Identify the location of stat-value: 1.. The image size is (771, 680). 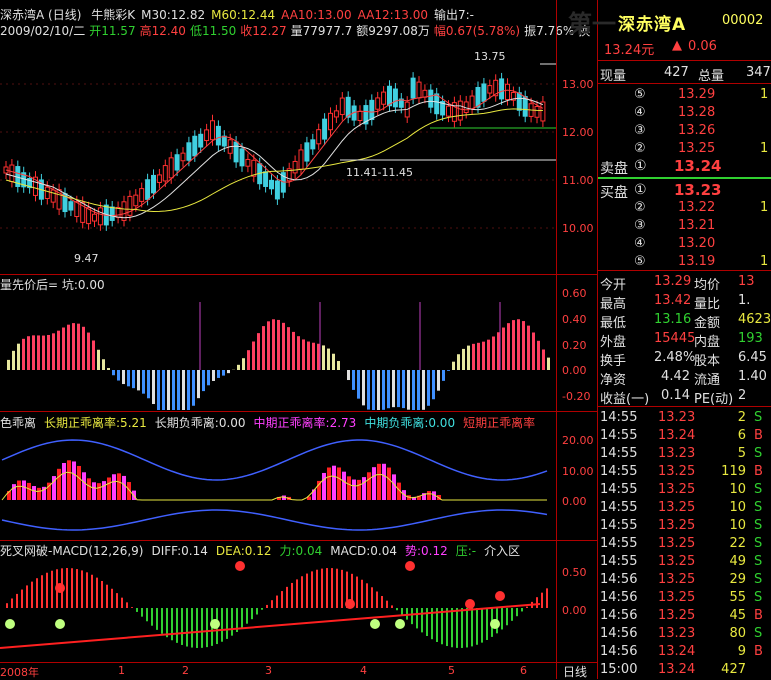
(744, 300).